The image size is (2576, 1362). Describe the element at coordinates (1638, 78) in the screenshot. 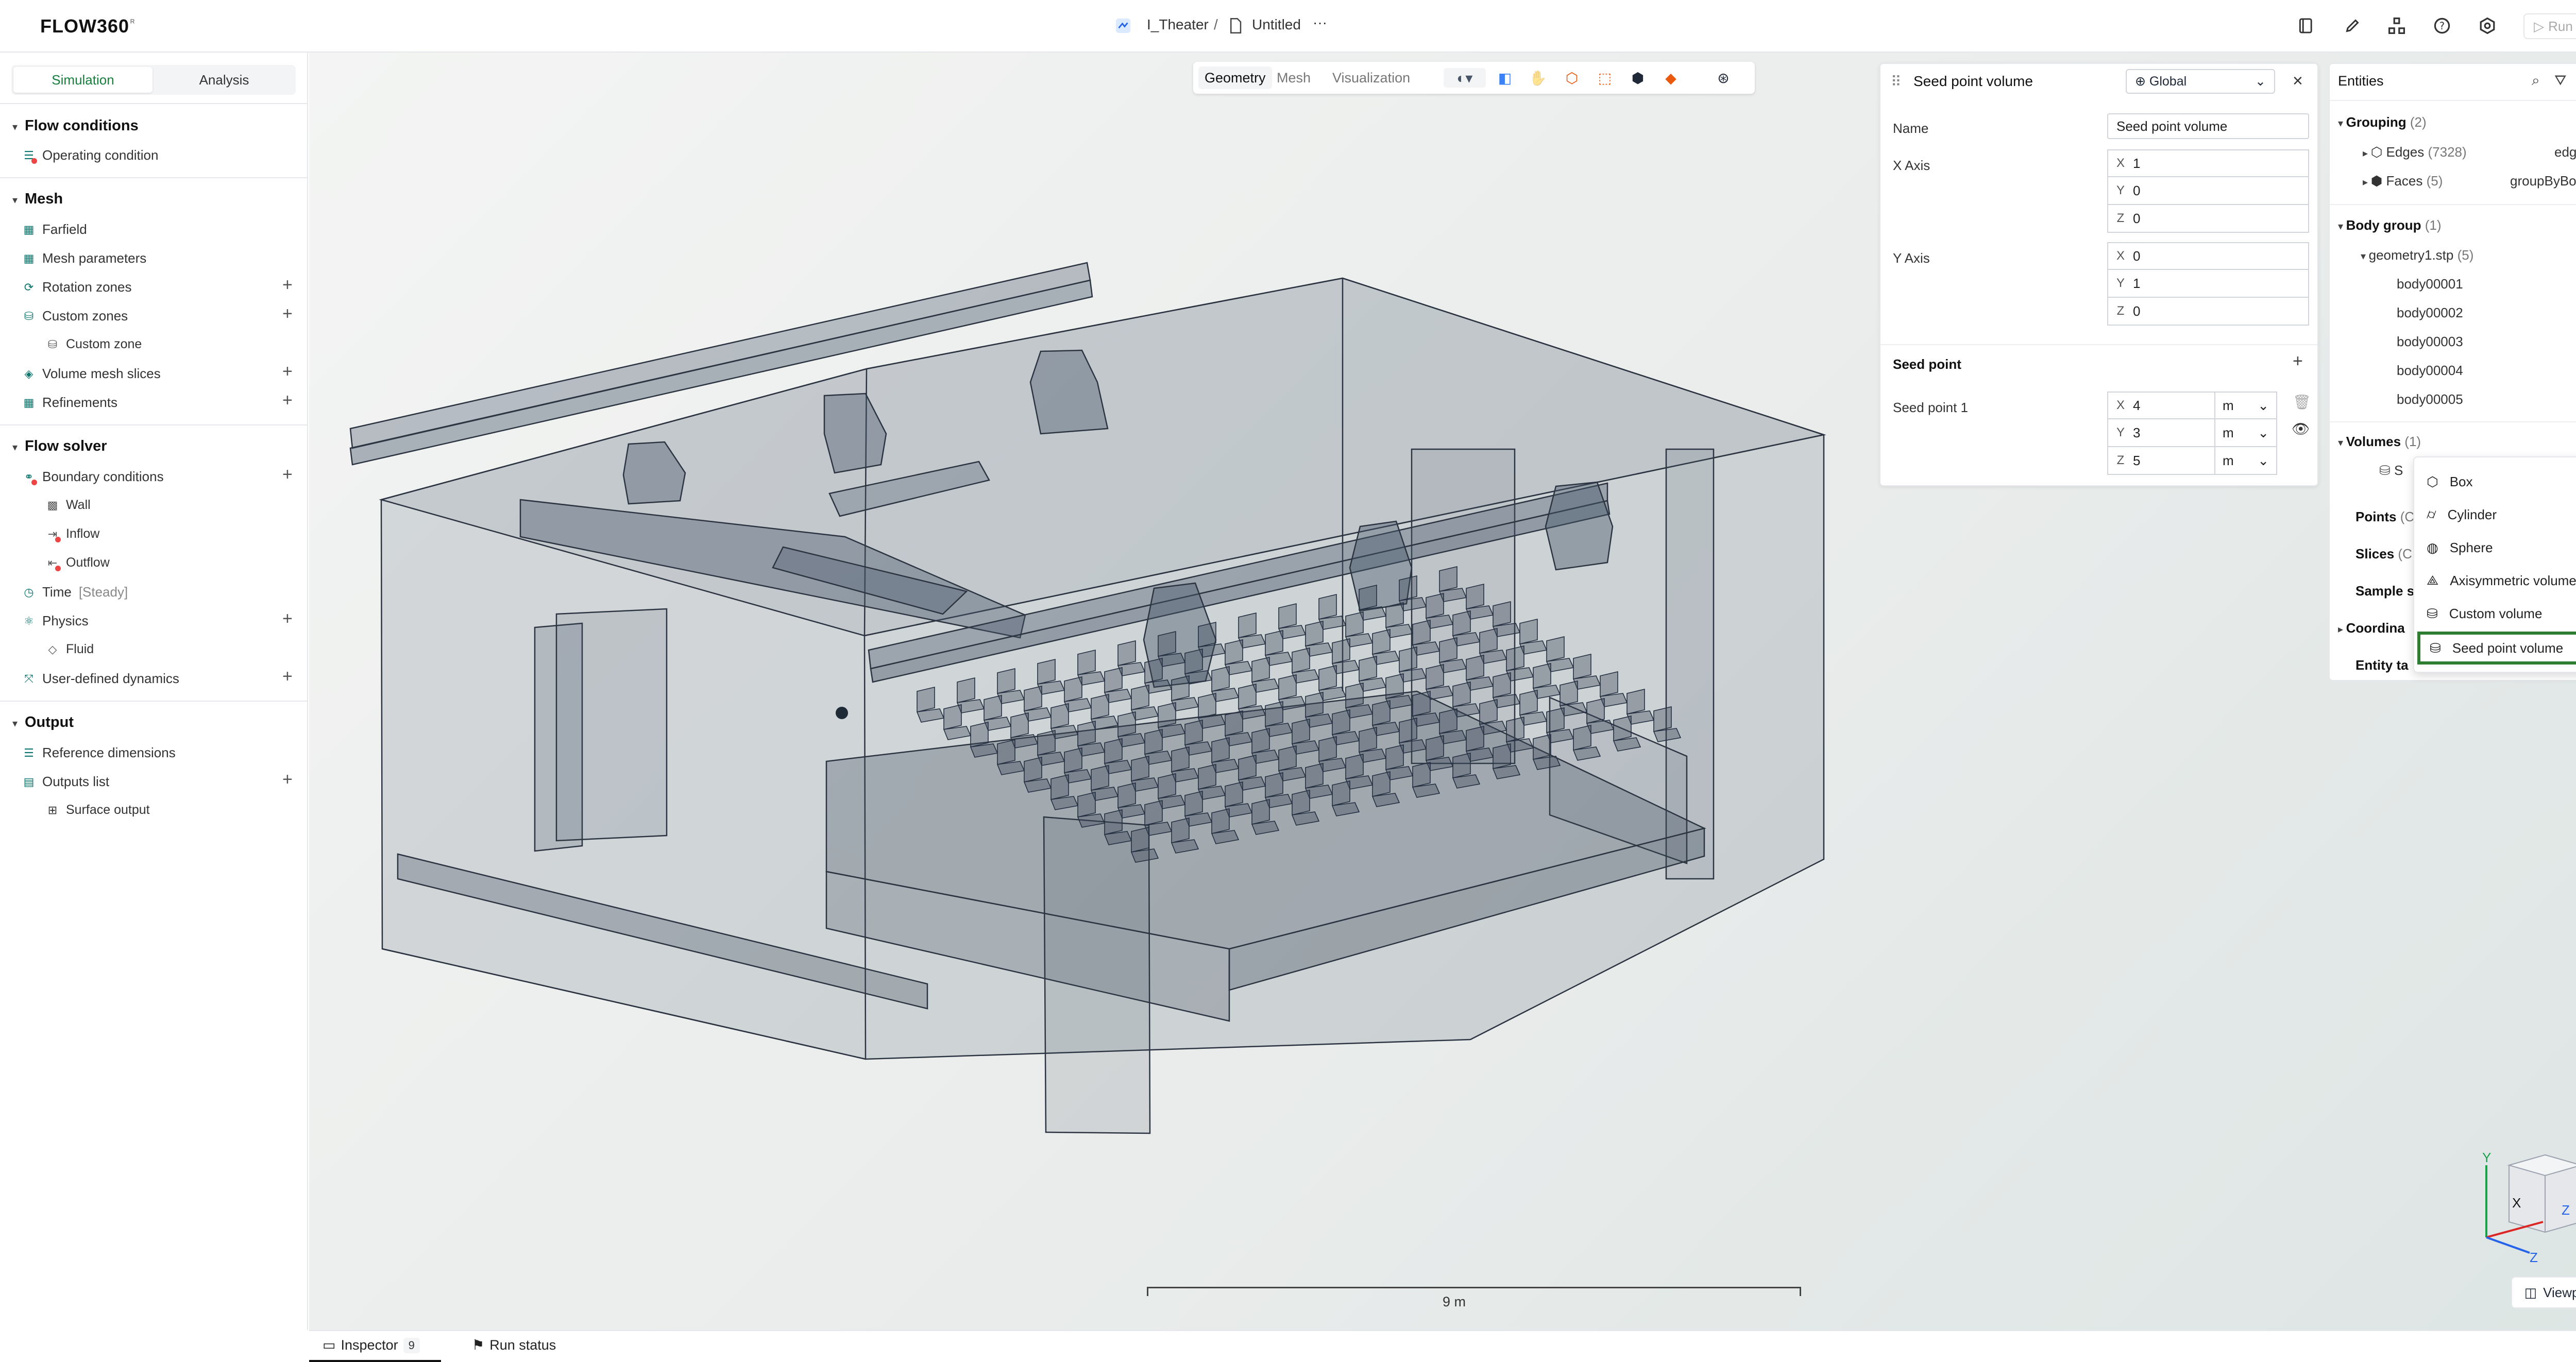

I see `cube-solid-icon: ⬢` at that location.